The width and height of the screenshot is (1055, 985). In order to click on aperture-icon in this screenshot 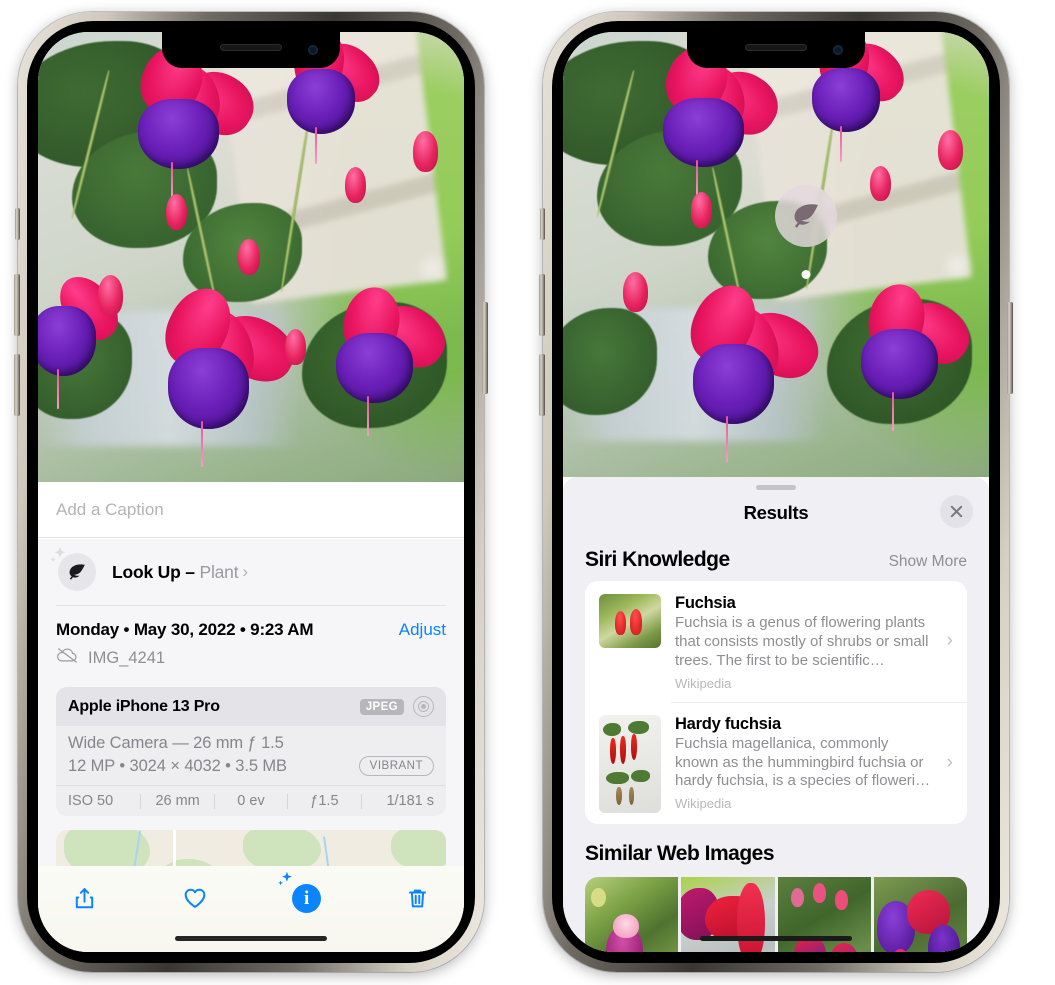, I will do `click(423, 706)`.